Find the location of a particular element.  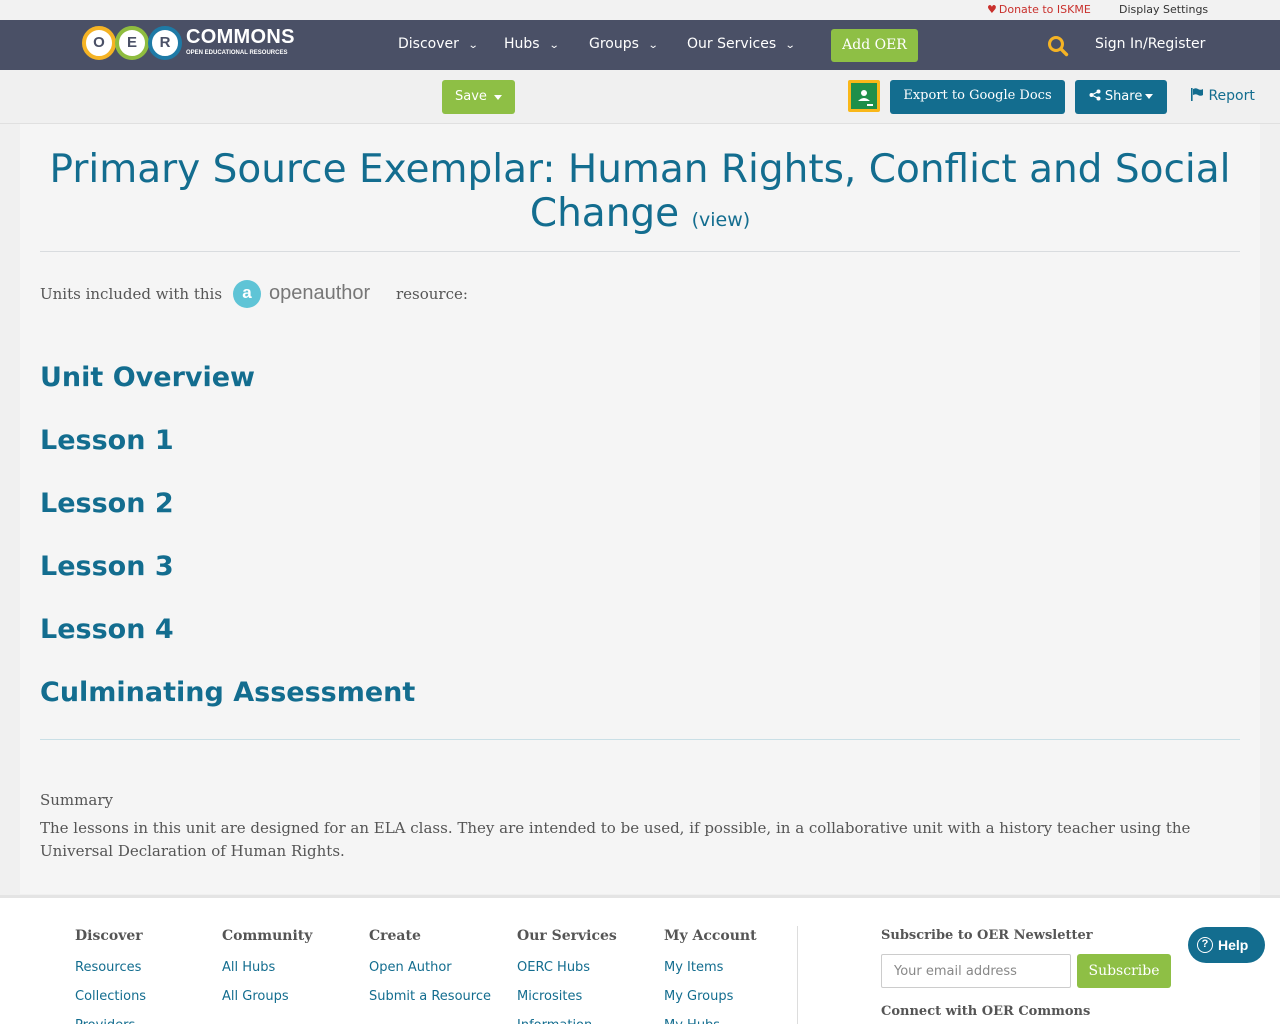

newsletter-heading: Subscribe to OER Newsletter is located at coordinates (987, 935).